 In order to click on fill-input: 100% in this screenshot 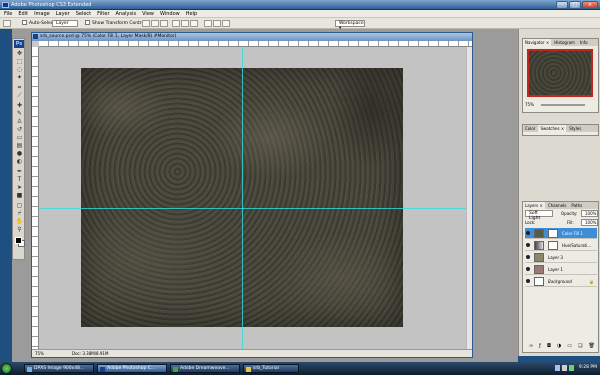, I will do `click(589, 222)`.